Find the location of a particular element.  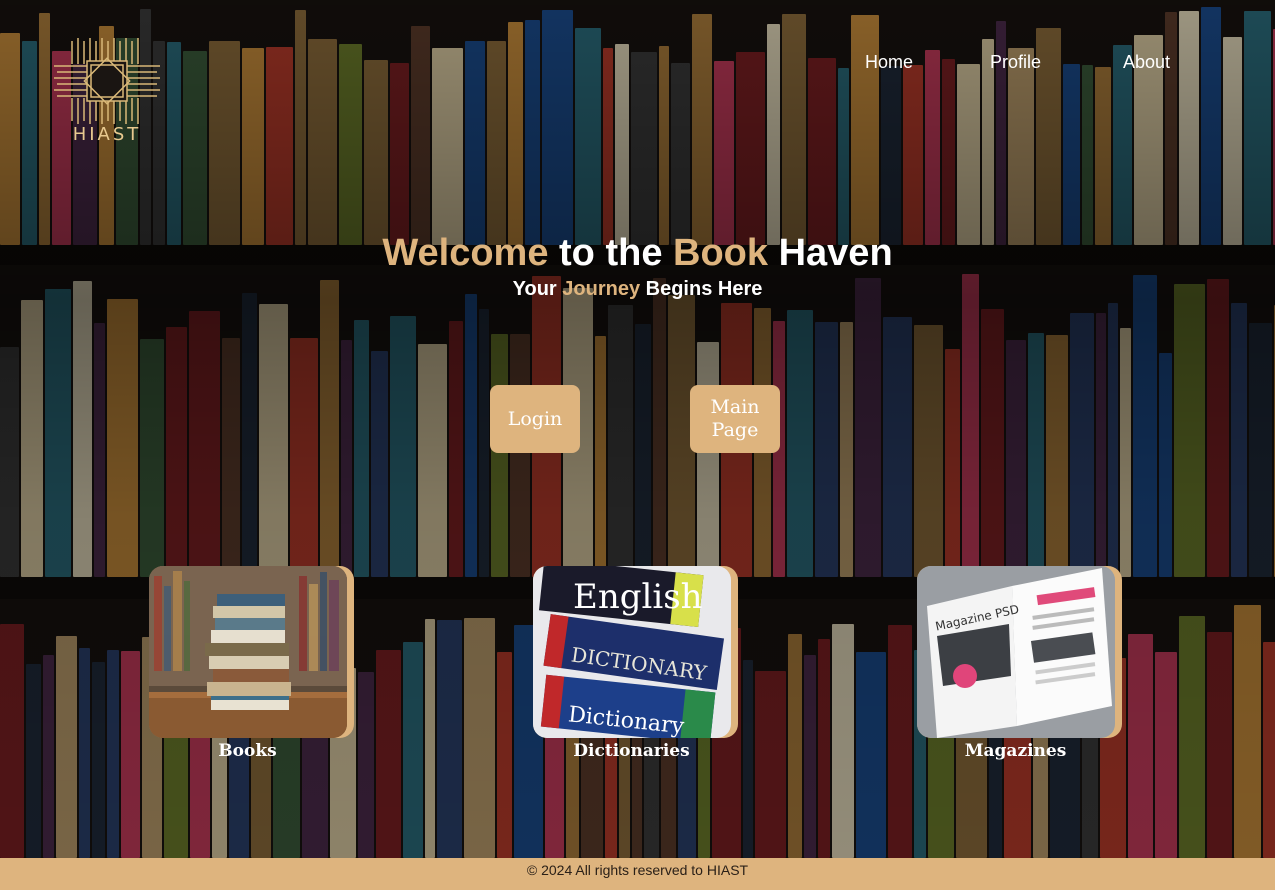

hero-title-word-book: Book is located at coordinates (721, 253).